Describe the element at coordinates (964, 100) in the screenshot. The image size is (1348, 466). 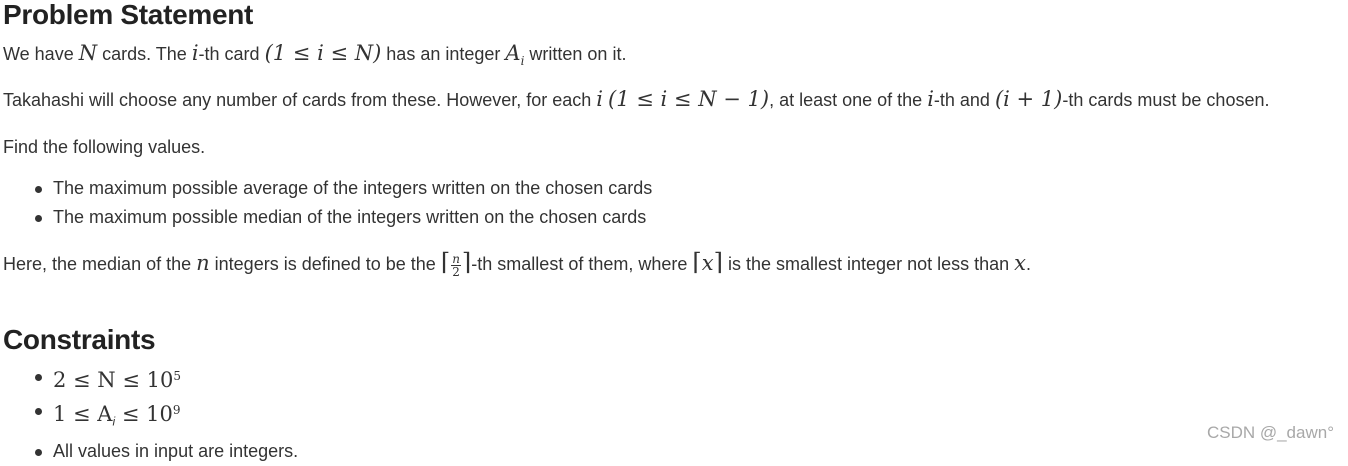
I see `text: -th and` at that location.